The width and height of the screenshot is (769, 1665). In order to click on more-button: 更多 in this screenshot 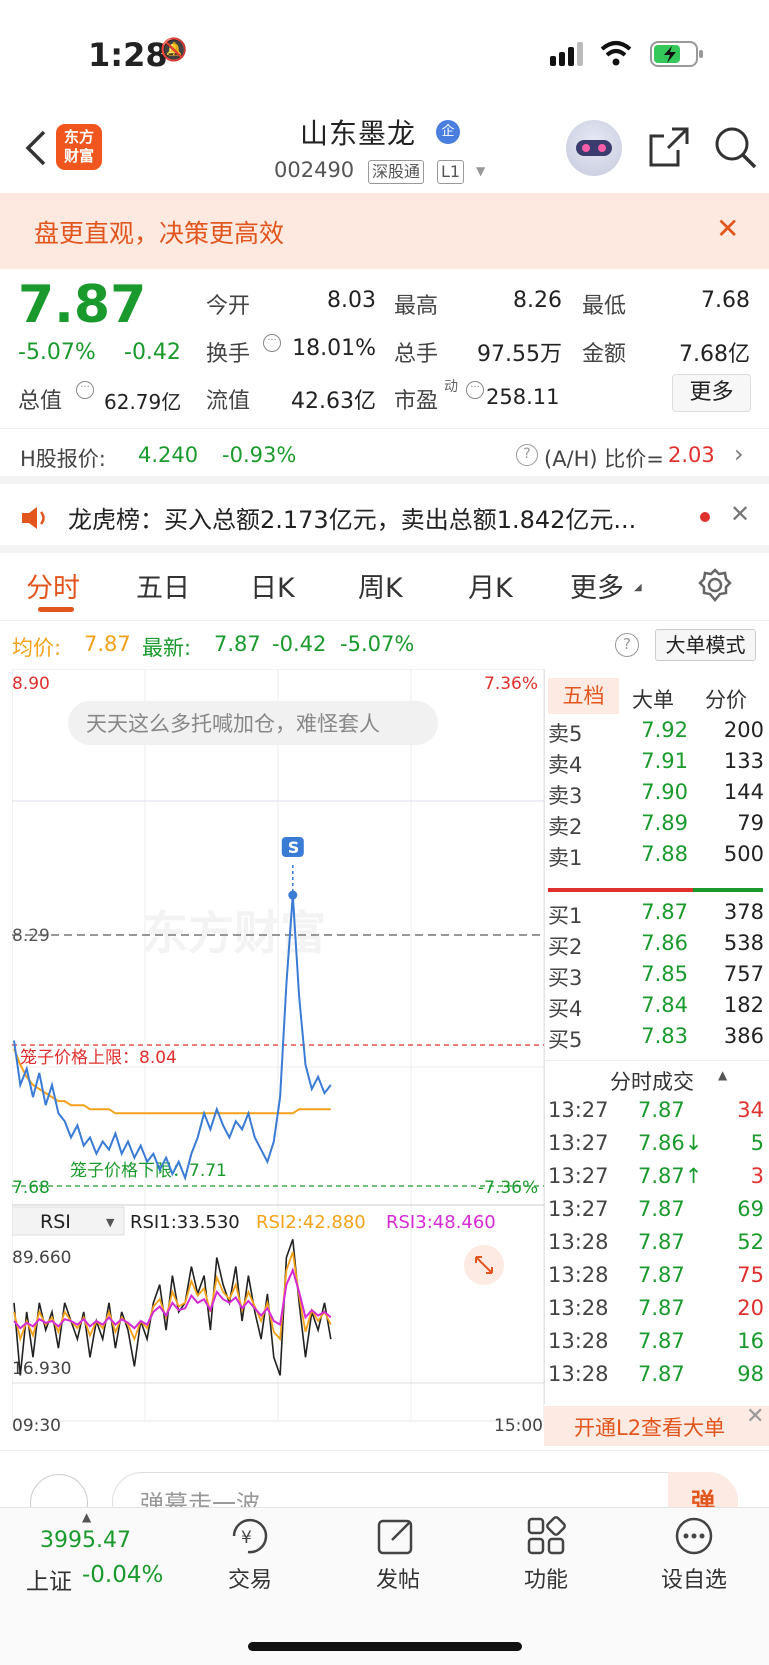, I will do `click(711, 393)`.